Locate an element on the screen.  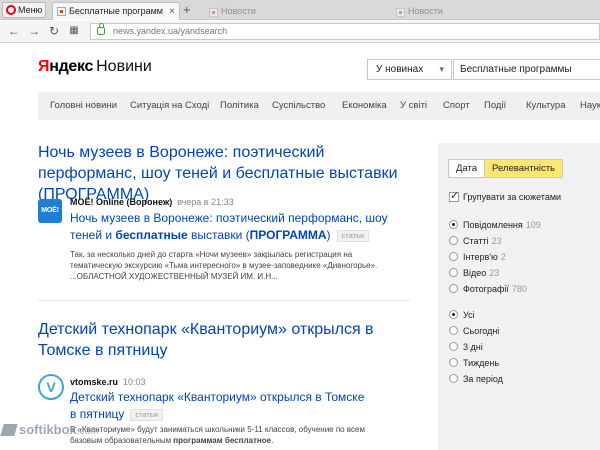
opera-logo-icon is located at coordinates (11, 10).